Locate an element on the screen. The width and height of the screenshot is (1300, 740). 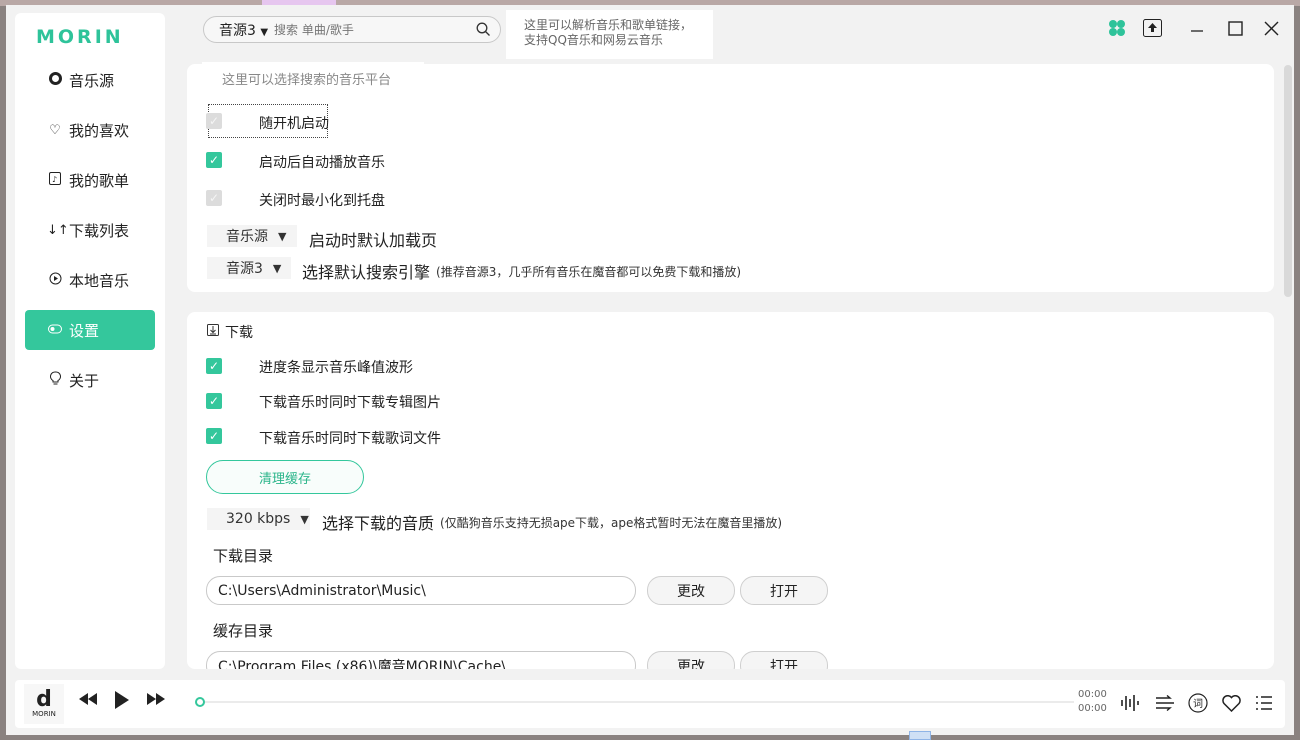
clear-cache-button: 清理缓存 is located at coordinates (285, 477).